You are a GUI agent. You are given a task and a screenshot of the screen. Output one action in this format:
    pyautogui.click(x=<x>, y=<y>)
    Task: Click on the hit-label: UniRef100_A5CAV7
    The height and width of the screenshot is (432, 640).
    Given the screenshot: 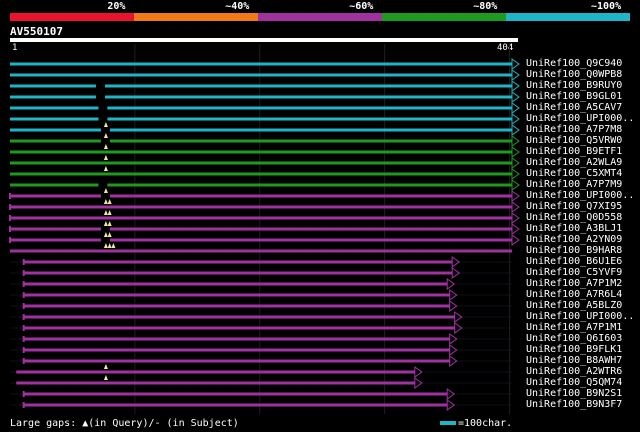 What is the action you would take?
    pyautogui.click(x=582, y=107)
    